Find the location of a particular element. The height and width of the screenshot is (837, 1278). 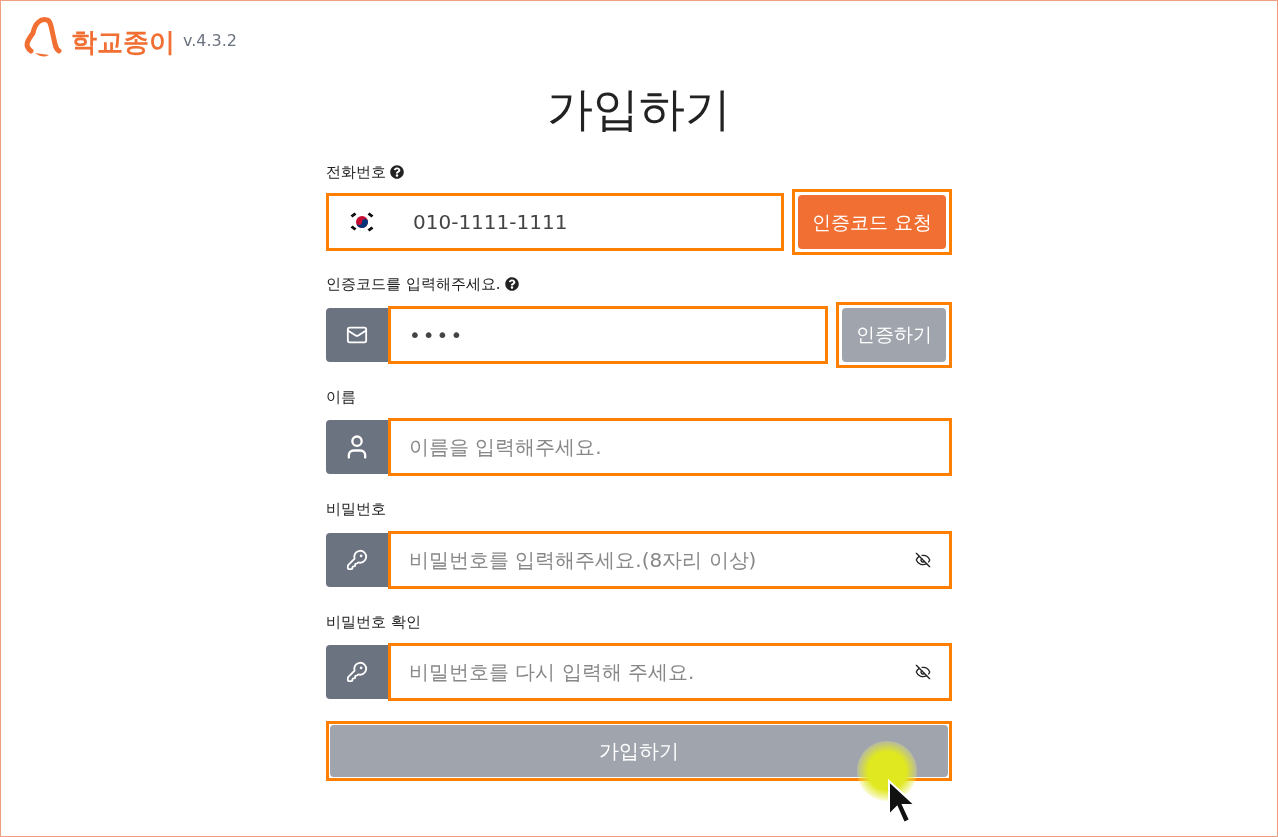

logo-text: 학교종이 is located at coordinates (123, 42).